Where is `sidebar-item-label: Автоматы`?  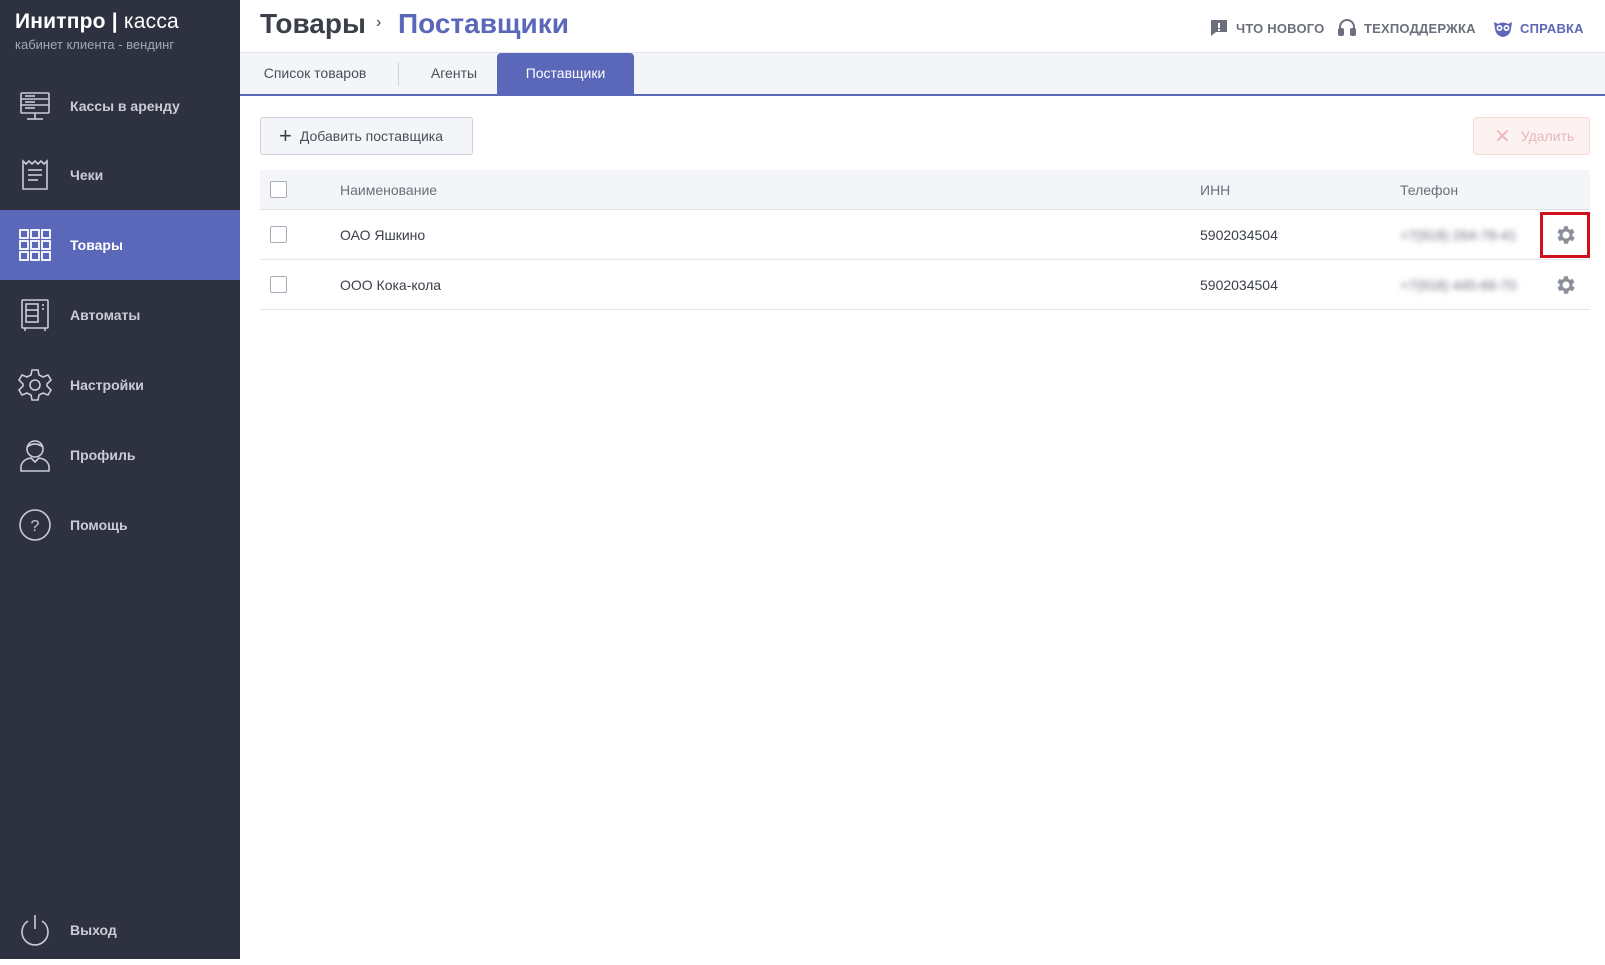
sidebar-item-label: Автоматы is located at coordinates (105, 315).